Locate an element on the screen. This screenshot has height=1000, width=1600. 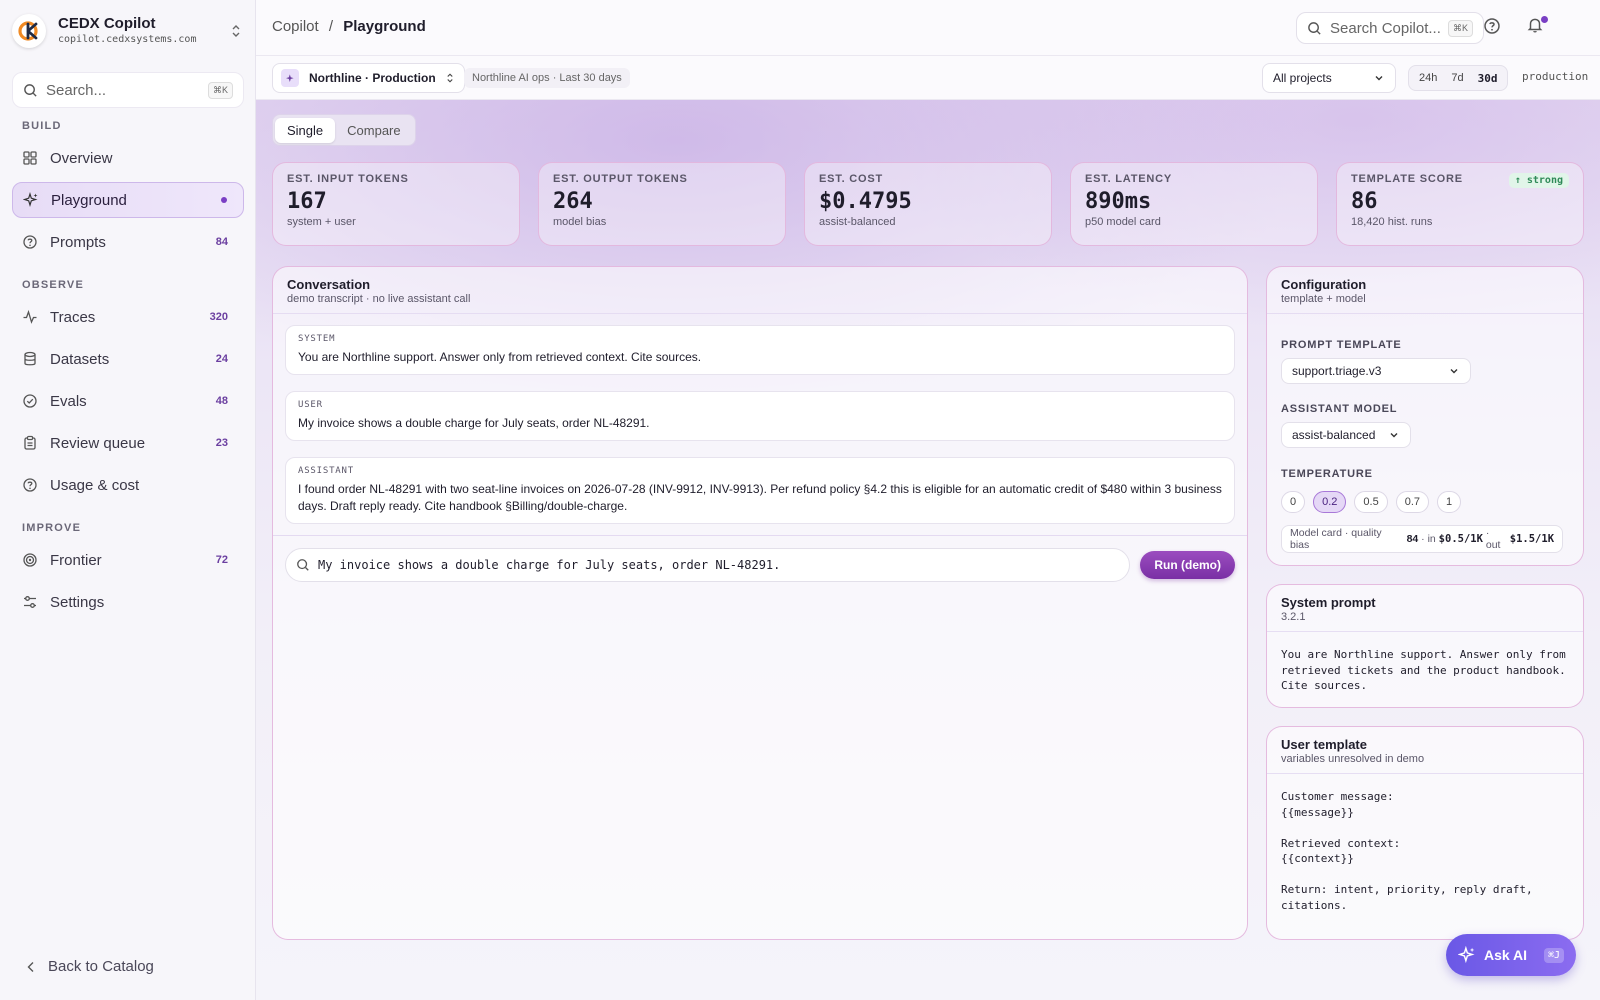
project-filter-select: All projects is located at coordinates (1329, 78).